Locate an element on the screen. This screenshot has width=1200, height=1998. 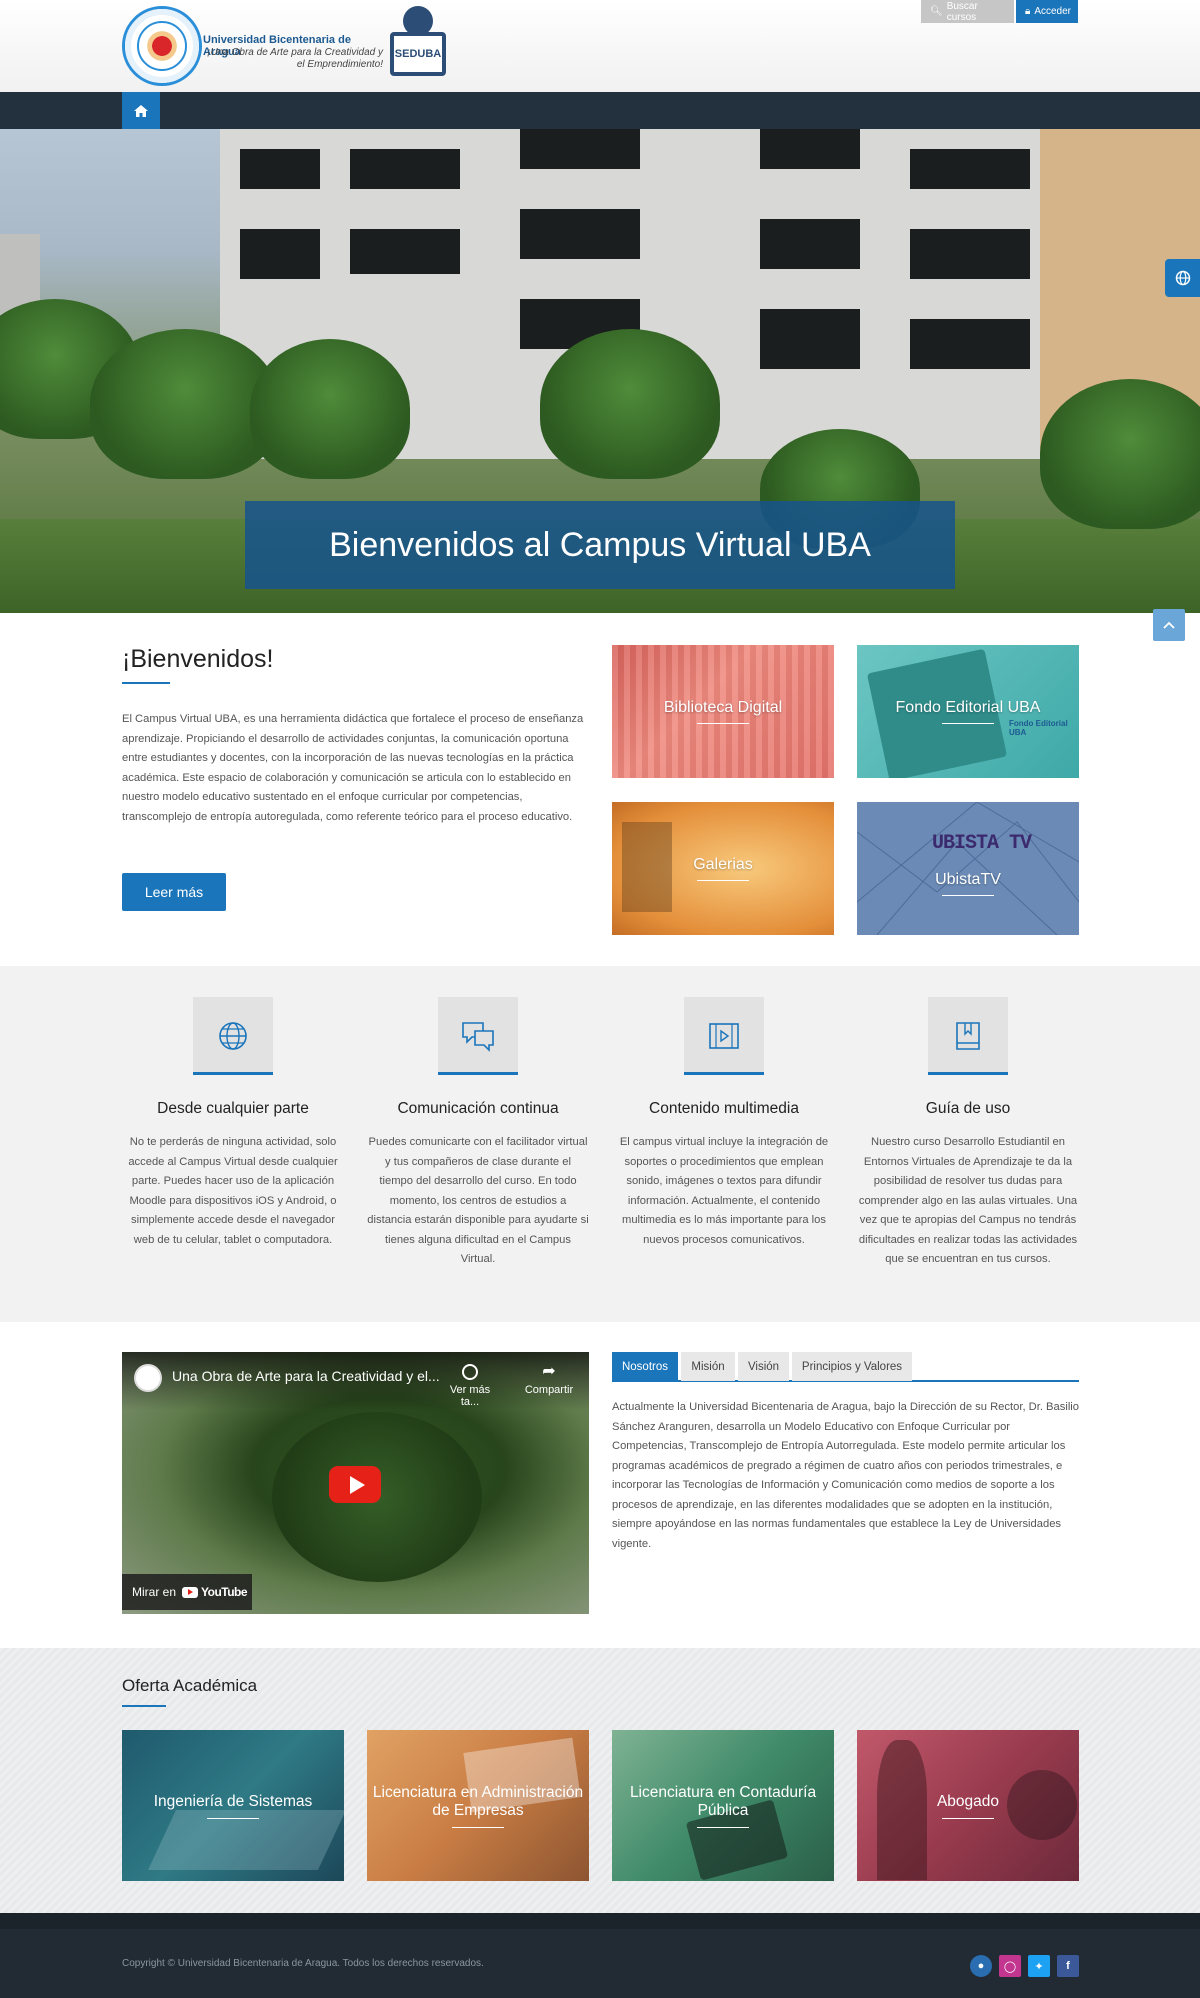
chevron-up-icon is located at coordinates (1169, 625).